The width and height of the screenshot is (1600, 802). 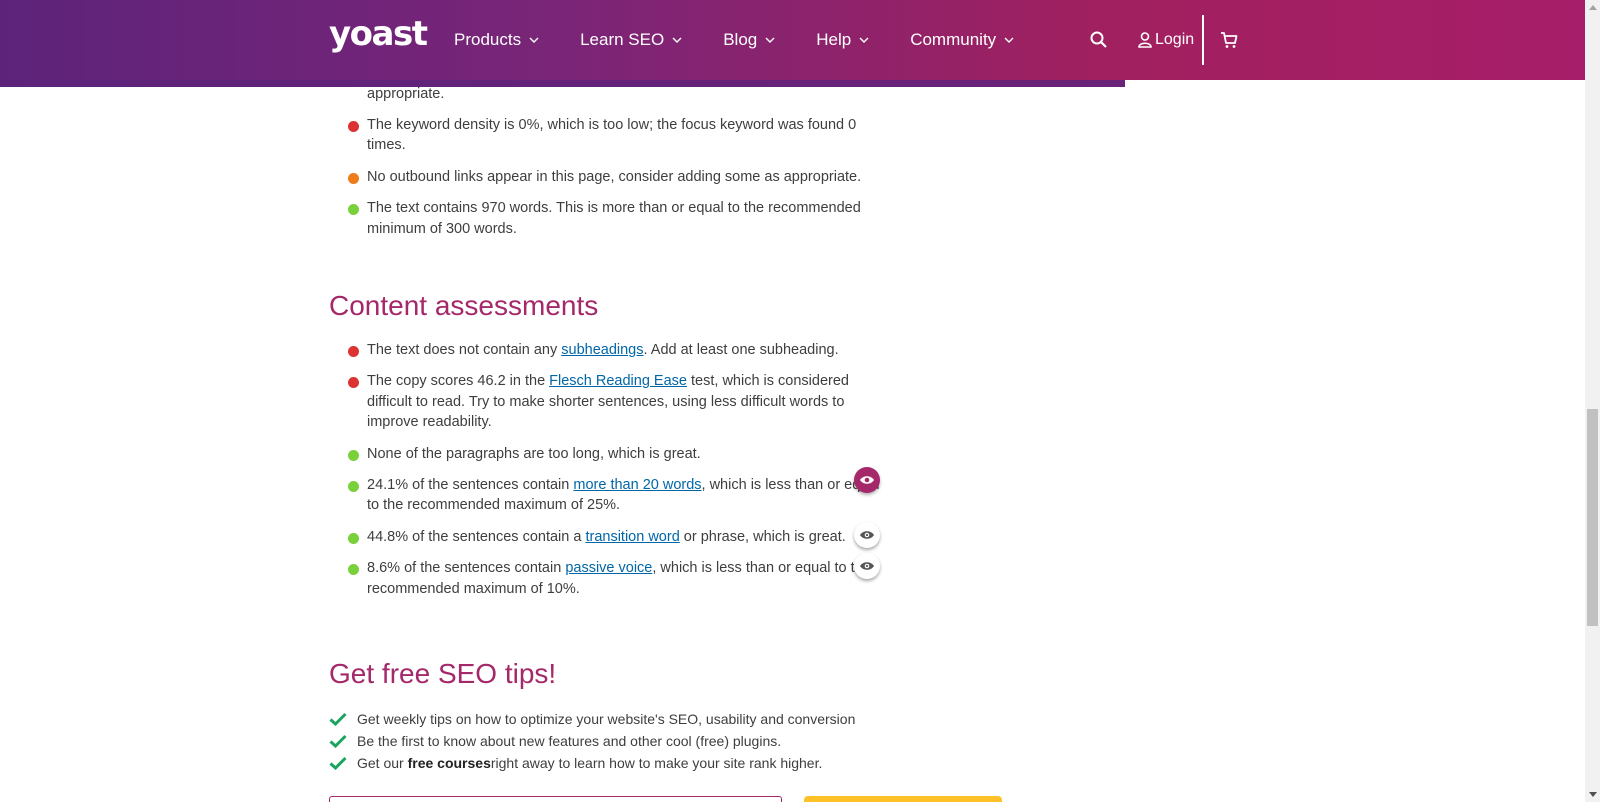 I want to click on subscribe-button, so click(x=903, y=799).